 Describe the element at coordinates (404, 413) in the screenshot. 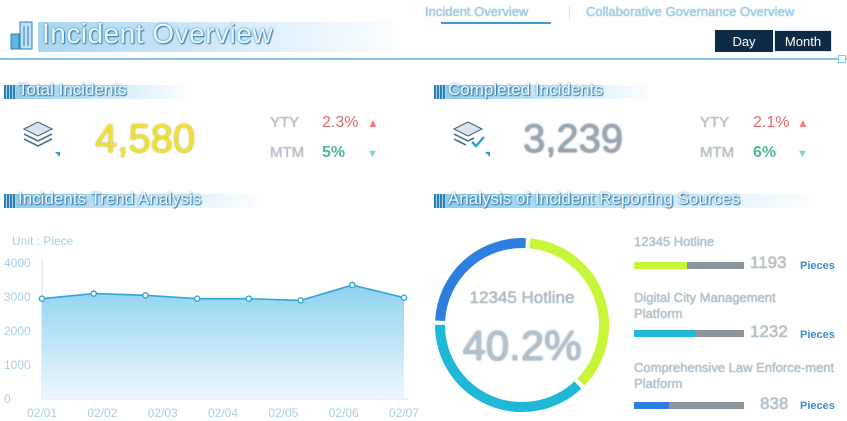

I see `x-tick-label: 02/07` at that location.